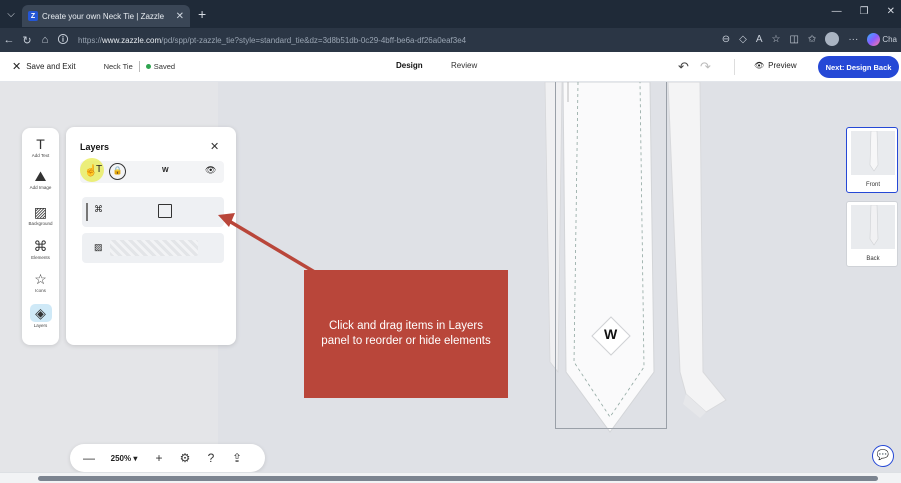 Image resolution: width=901 pixels, height=483 pixels. I want to click on front-view-thumbnail: Front, so click(872, 160).